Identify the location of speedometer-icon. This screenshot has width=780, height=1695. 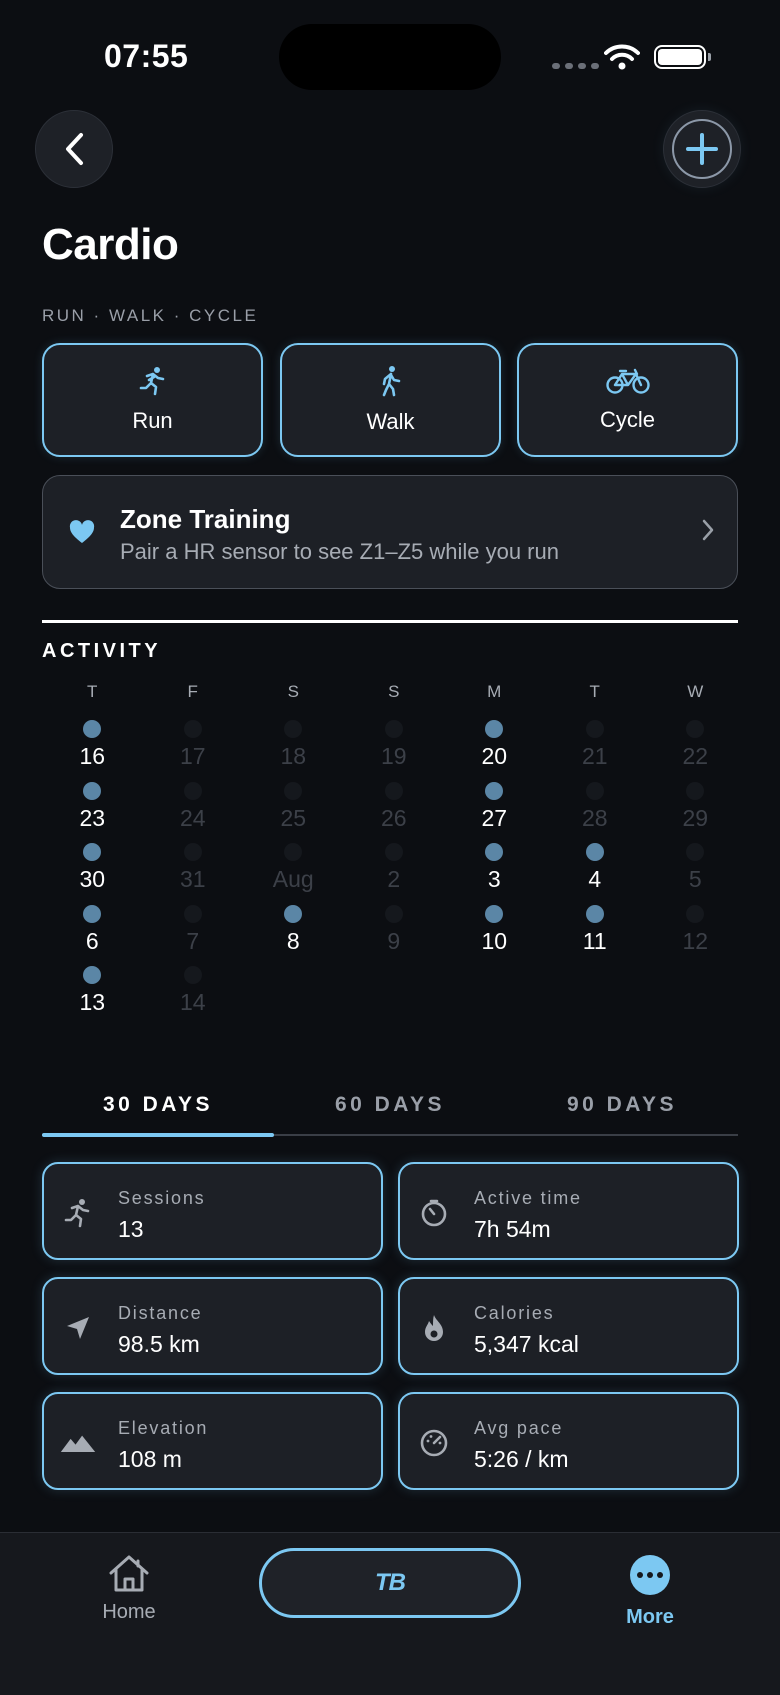
(434, 1443).